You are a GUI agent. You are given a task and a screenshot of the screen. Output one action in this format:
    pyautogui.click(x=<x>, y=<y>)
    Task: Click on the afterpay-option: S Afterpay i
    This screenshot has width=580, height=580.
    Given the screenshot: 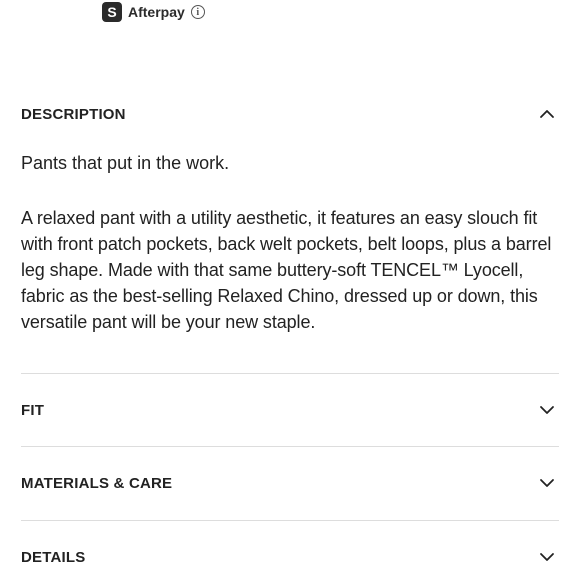 What is the action you would take?
    pyautogui.click(x=153, y=12)
    